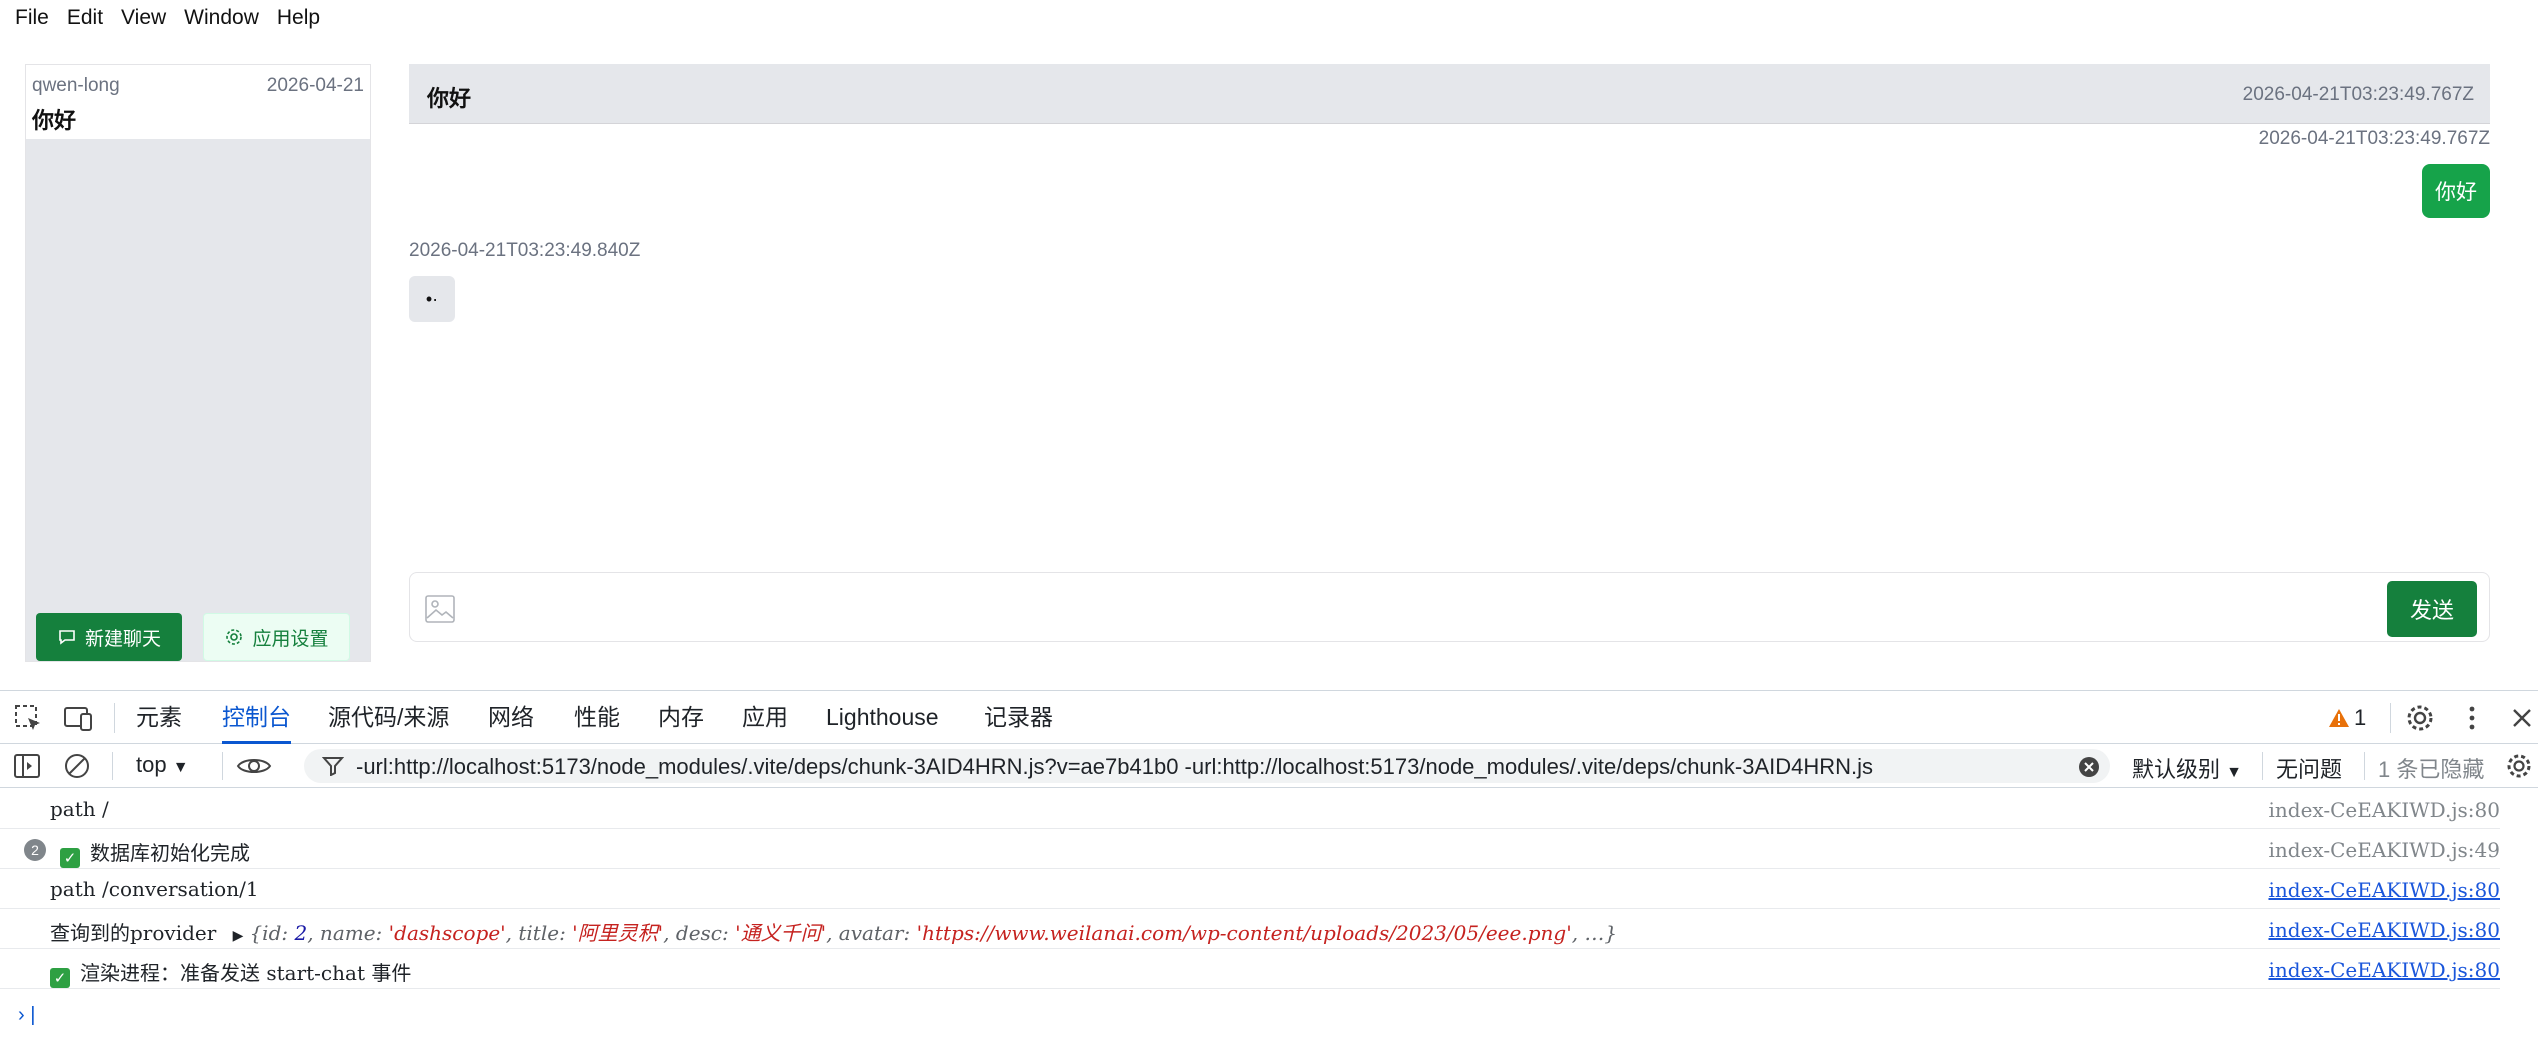 The image size is (2538, 1050). Describe the element at coordinates (2431, 769) in the screenshot. I see `hidden-messages-count: 1 条已隐藏` at that location.